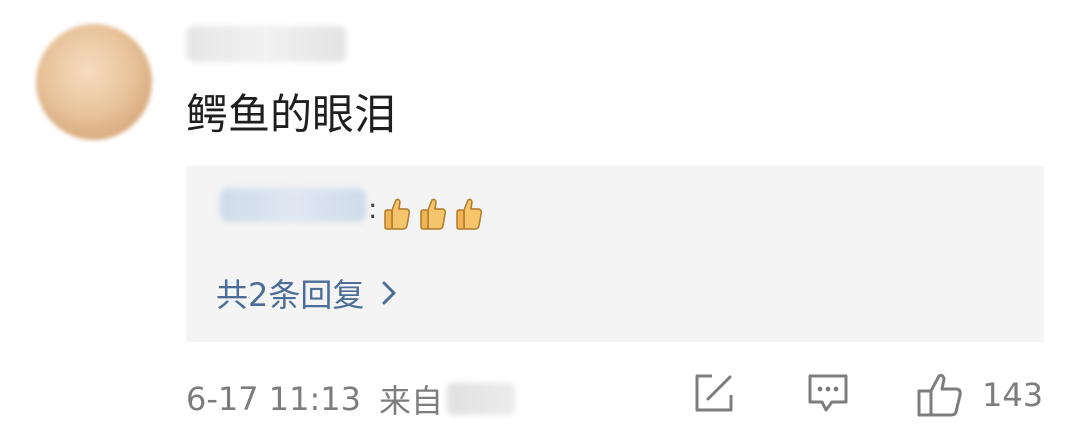 This screenshot has width=1079, height=447. Describe the element at coordinates (1013, 395) in the screenshot. I see `like-count: 143` at that location.